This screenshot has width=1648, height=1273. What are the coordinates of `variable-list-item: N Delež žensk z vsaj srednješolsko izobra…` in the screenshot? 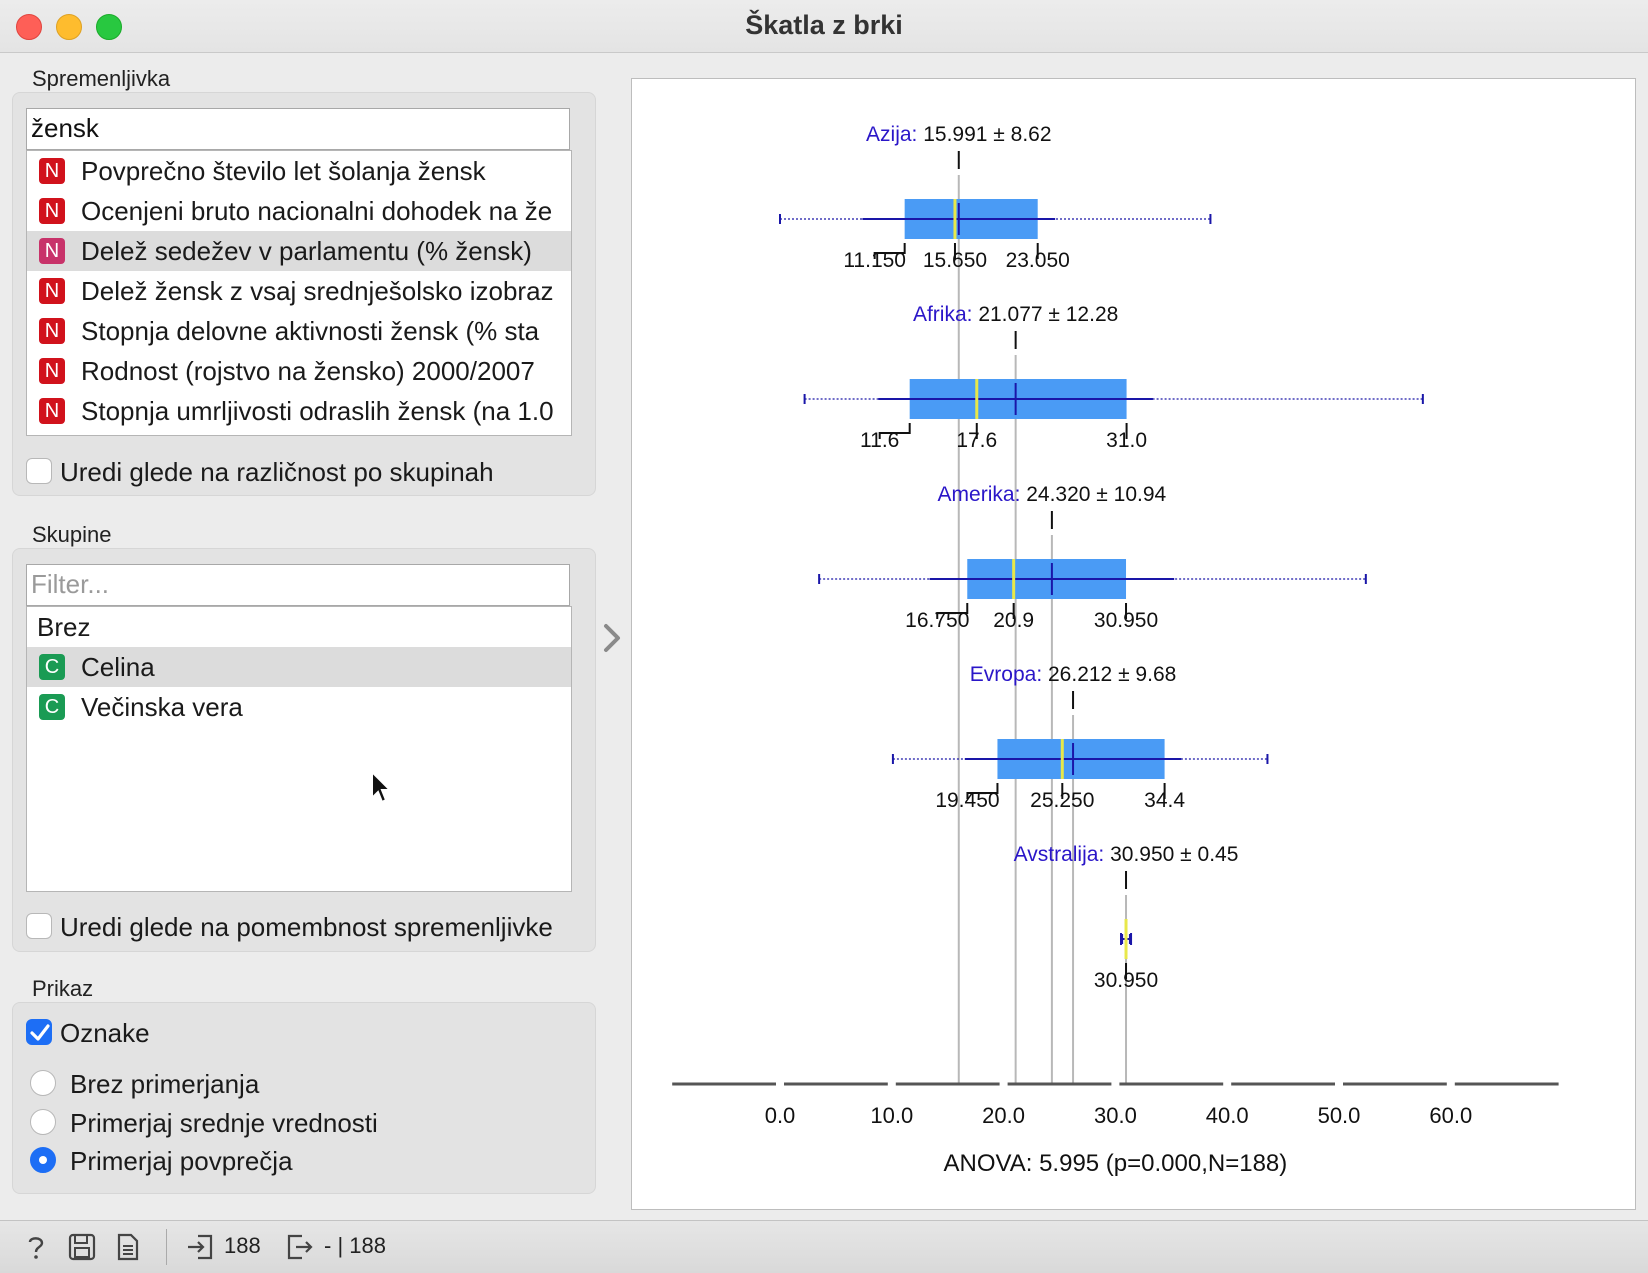 It's located at (299, 291).